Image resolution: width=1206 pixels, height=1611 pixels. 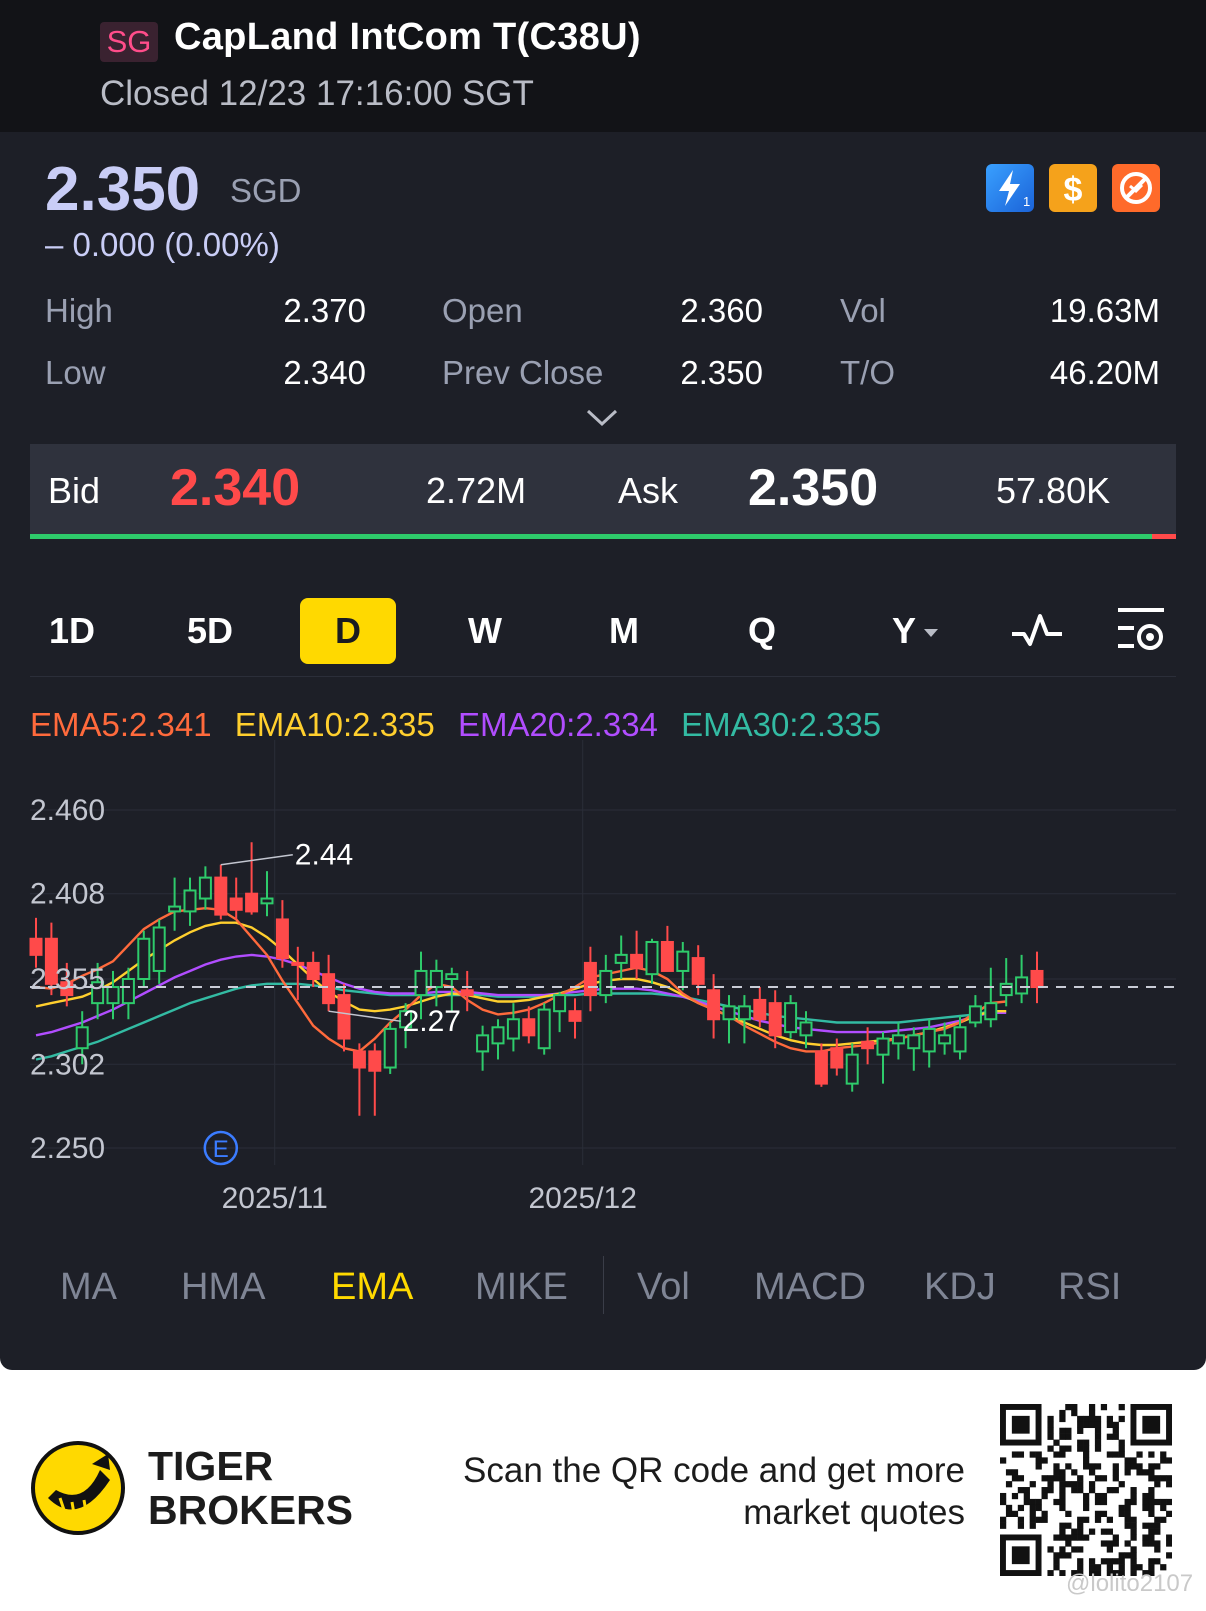 What do you see at coordinates (210, 631) in the screenshot?
I see `period-5d: 5D` at bounding box center [210, 631].